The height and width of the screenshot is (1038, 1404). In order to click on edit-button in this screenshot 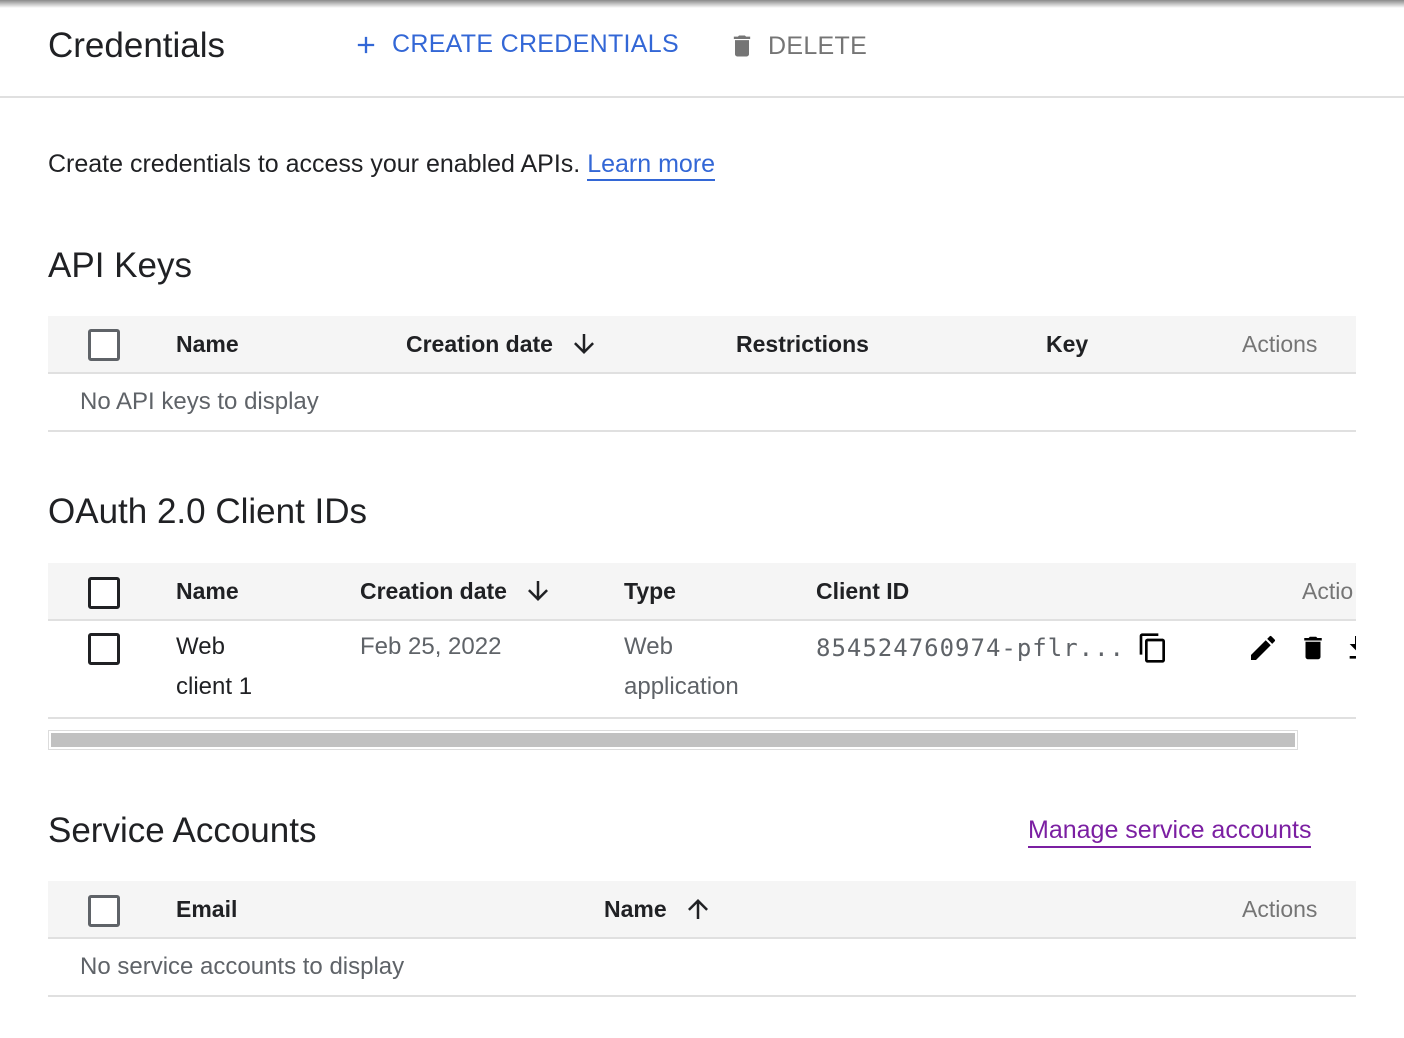, I will do `click(1263, 648)`.